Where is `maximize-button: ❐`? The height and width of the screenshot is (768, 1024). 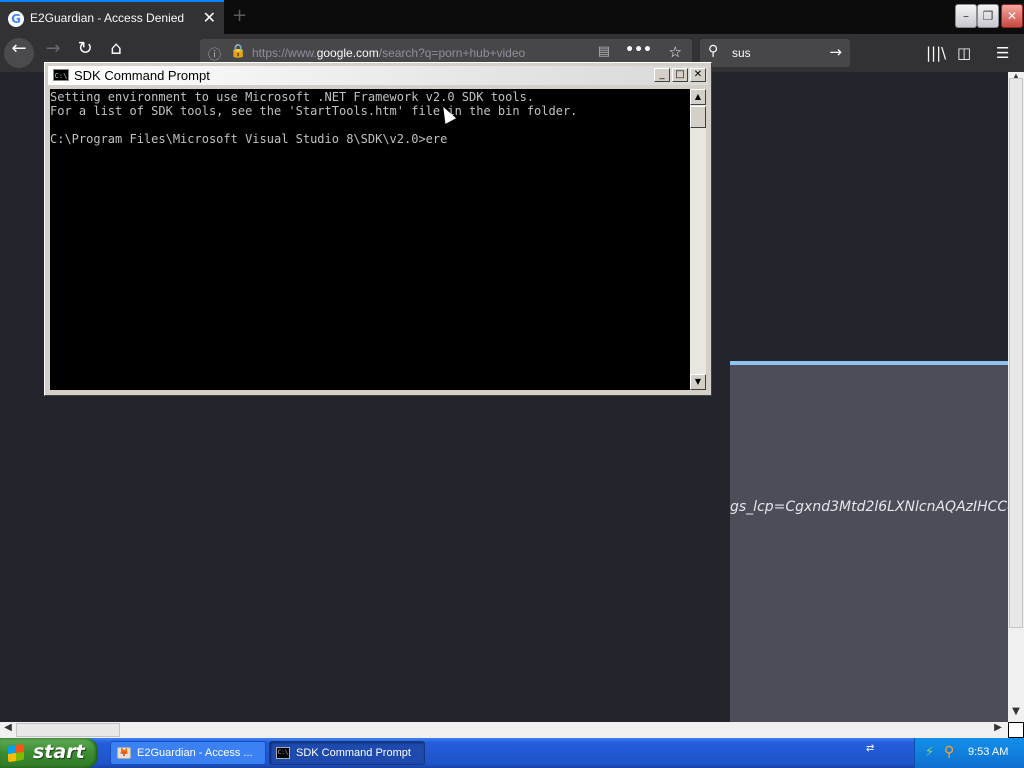 maximize-button: ❐ is located at coordinates (988, 16).